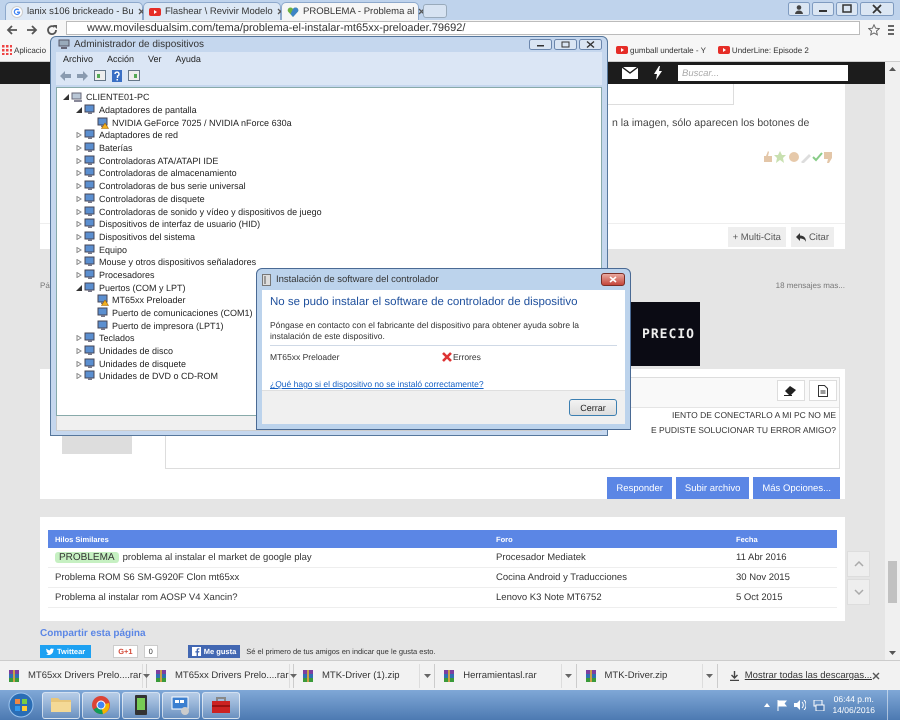 Image resolution: width=900 pixels, height=720 pixels. What do you see at coordinates (52, 30) in the screenshot?
I see `reload-icon` at bounding box center [52, 30].